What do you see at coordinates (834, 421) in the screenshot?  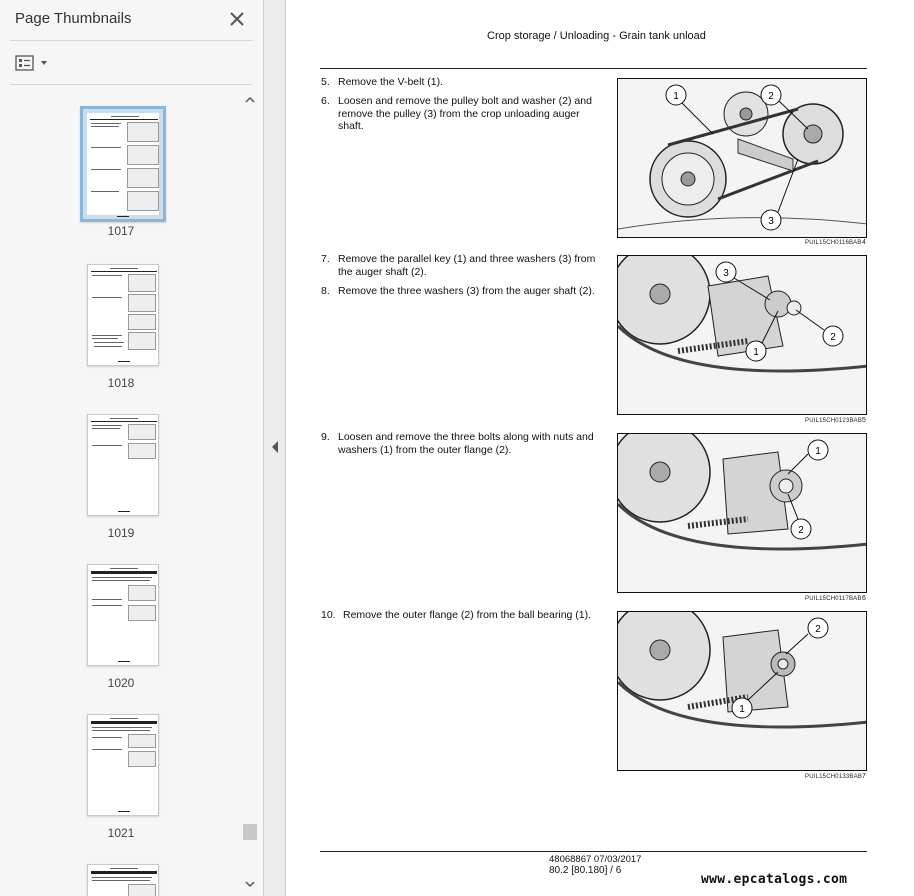 I see `figure-code: PUIL15CH0123BAB` at bounding box center [834, 421].